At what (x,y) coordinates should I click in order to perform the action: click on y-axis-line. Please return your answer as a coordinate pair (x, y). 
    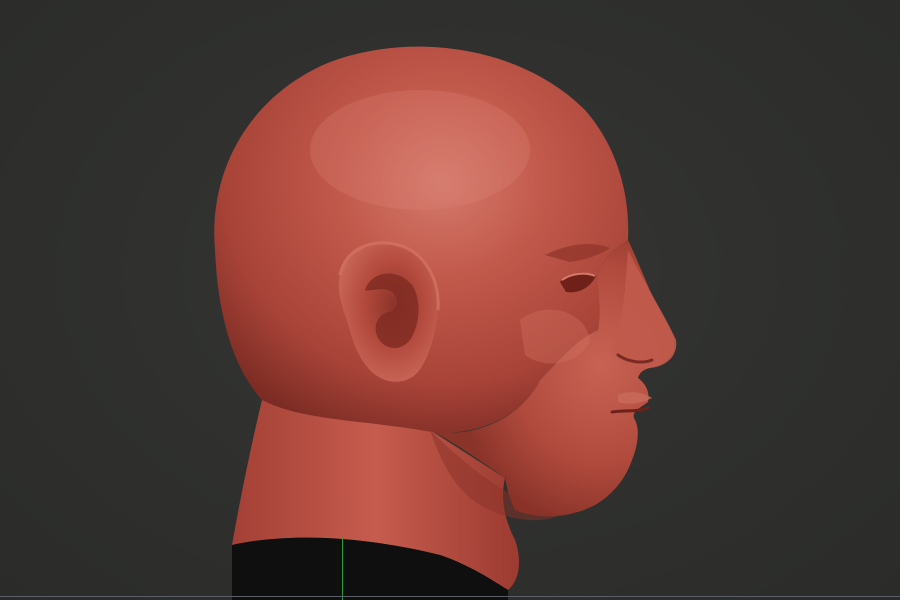
    Looking at the image, I should click on (342, 569).